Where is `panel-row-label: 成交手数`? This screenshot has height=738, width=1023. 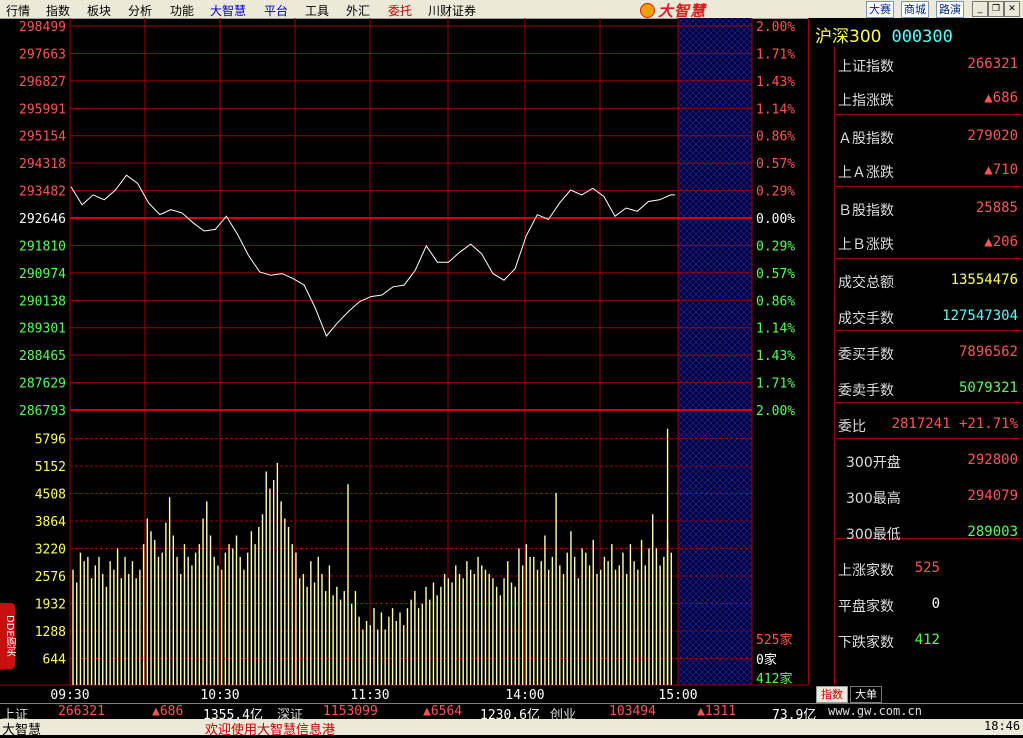 panel-row-label: 成交手数 is located at coordinates (866, 319).